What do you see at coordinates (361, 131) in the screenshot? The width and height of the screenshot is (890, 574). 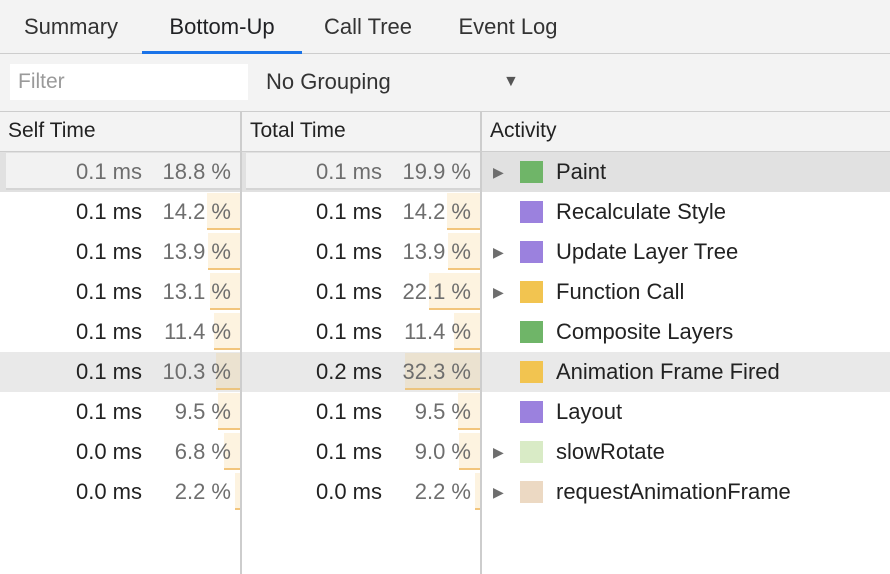 I see `column-header-total-time: Total Time` at bounding box center [361, 131].